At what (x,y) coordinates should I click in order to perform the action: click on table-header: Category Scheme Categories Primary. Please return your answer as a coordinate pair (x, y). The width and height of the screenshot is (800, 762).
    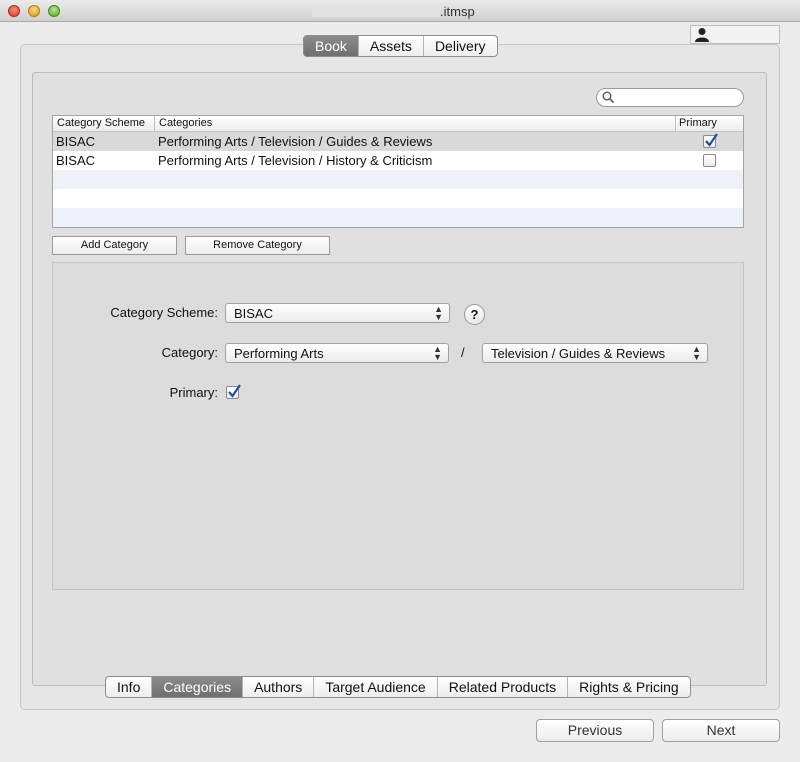
    Looking at the image, I should click on (398, 124).